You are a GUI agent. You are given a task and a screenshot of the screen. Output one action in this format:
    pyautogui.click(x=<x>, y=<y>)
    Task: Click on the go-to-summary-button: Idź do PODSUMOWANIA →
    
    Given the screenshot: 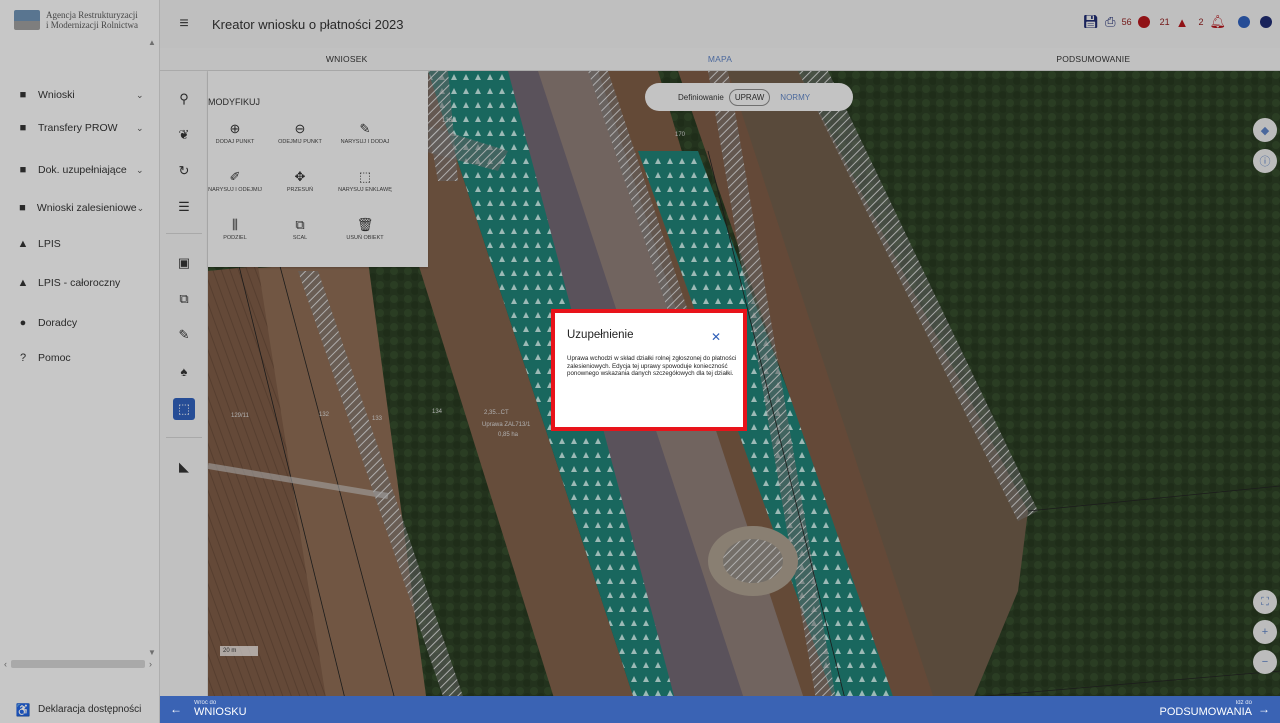 What is the action you would take?
    pyautogui.click(x=1215, y=709)
    